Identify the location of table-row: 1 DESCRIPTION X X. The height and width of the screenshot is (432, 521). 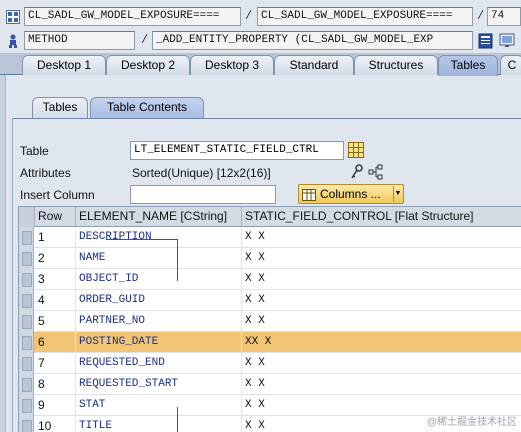
(270, 237).